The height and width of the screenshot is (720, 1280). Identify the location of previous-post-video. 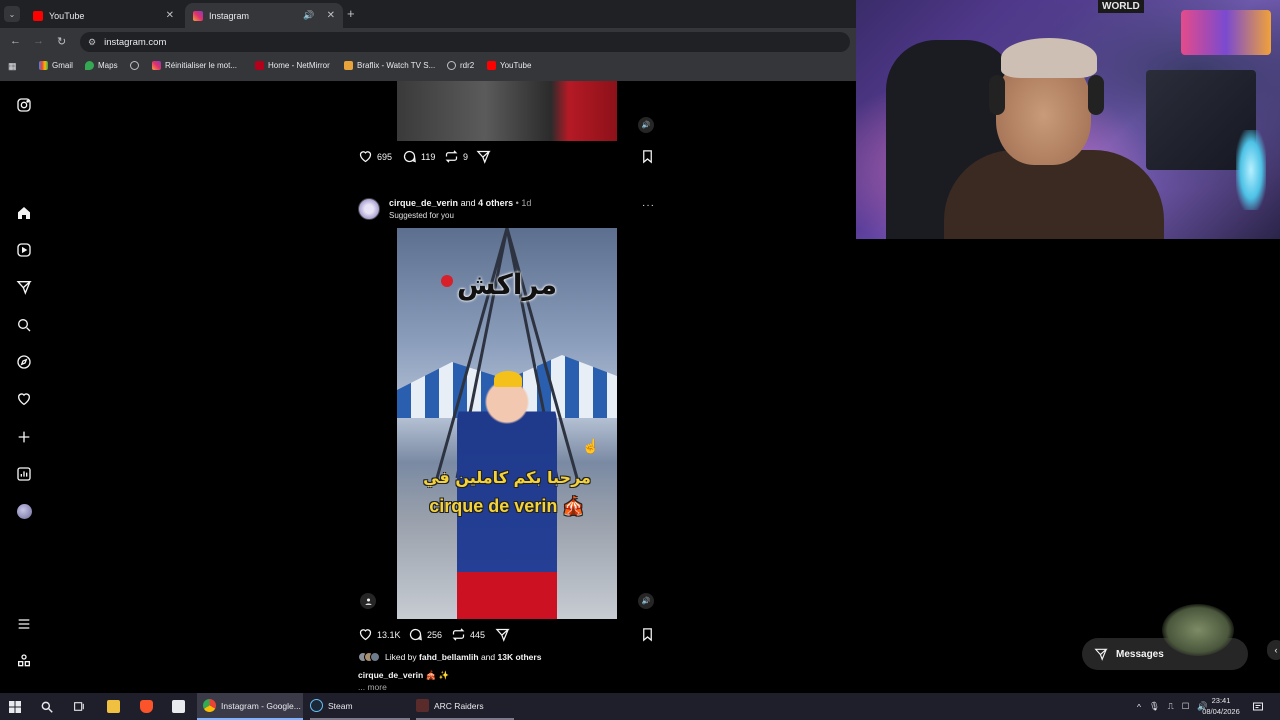
(507, 111).